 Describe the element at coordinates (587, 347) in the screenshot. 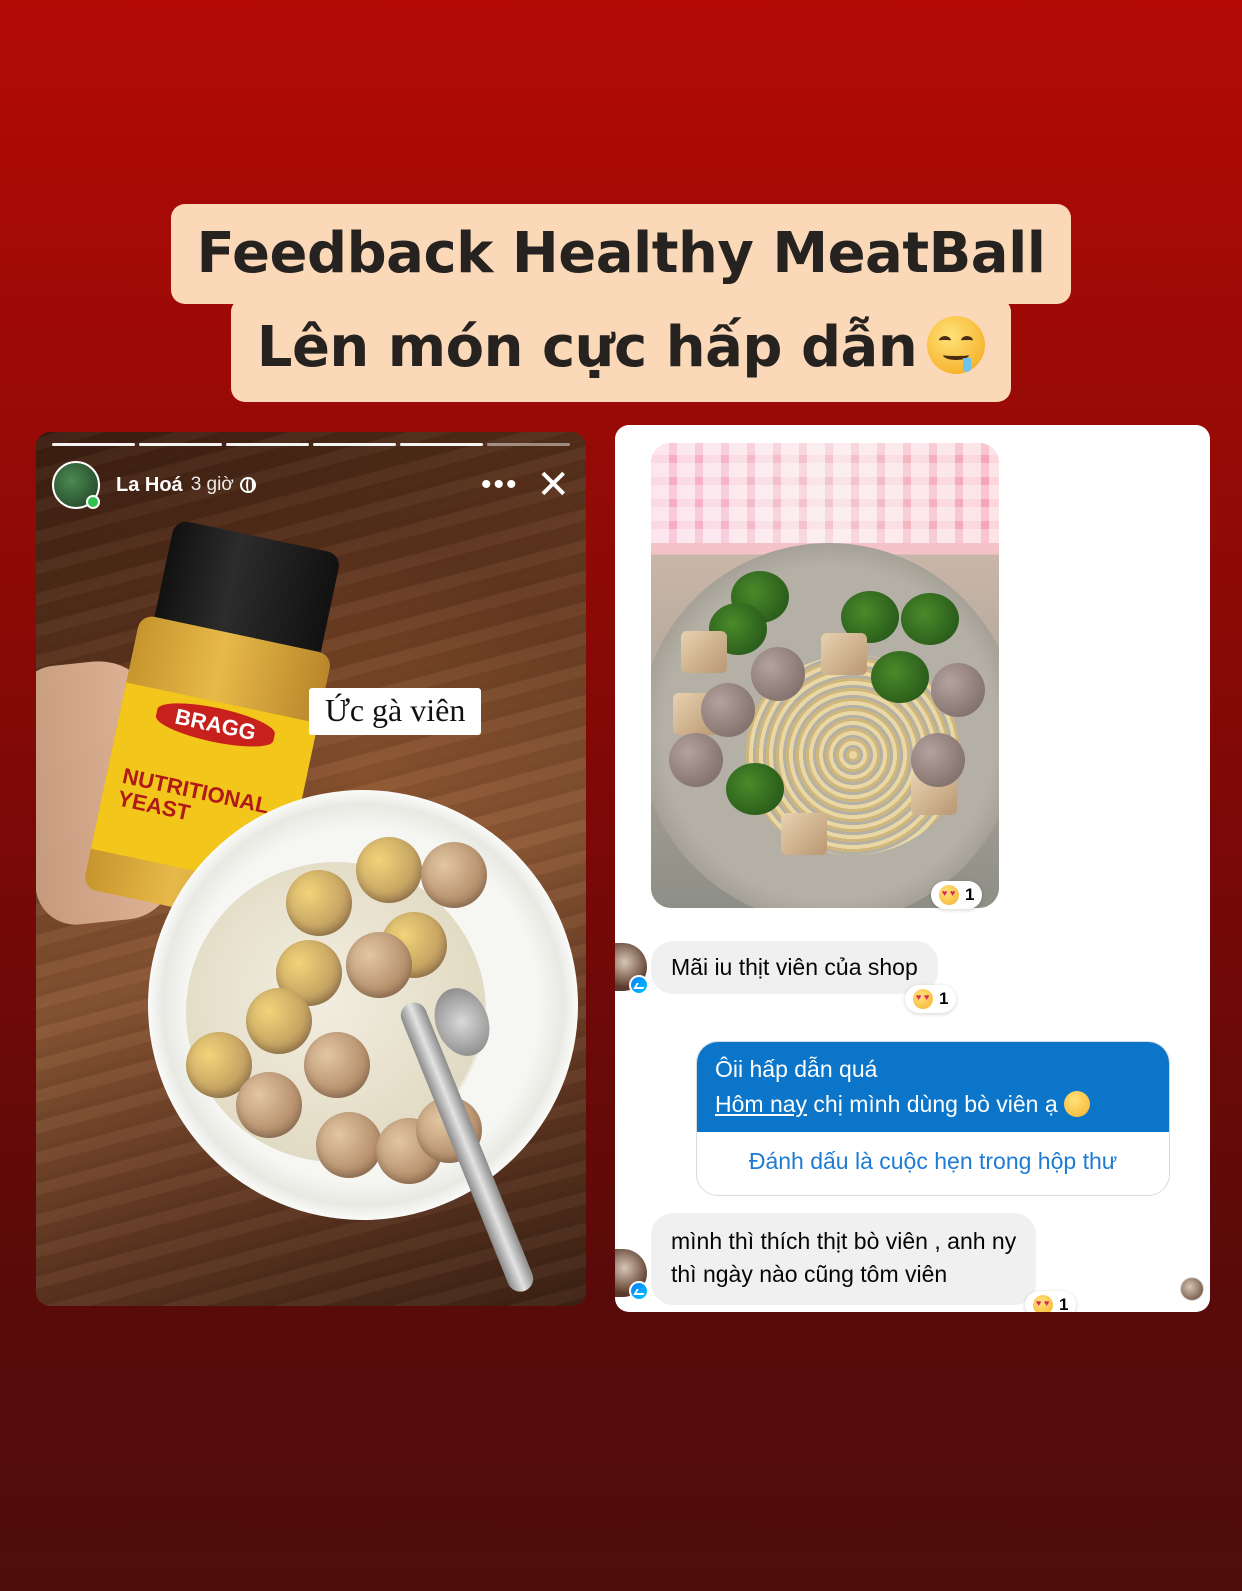

I see `headline-line-2-text: Lên món cực hấp dẫn` at that location.